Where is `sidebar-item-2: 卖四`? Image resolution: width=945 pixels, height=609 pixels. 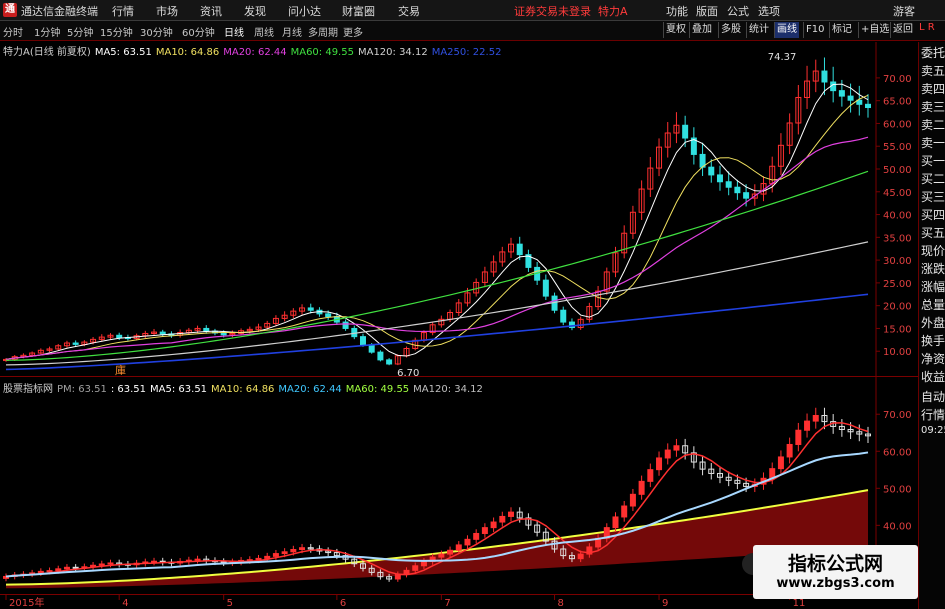 sidebar-item-2: 卖四 is located at coordinates (933, 89).